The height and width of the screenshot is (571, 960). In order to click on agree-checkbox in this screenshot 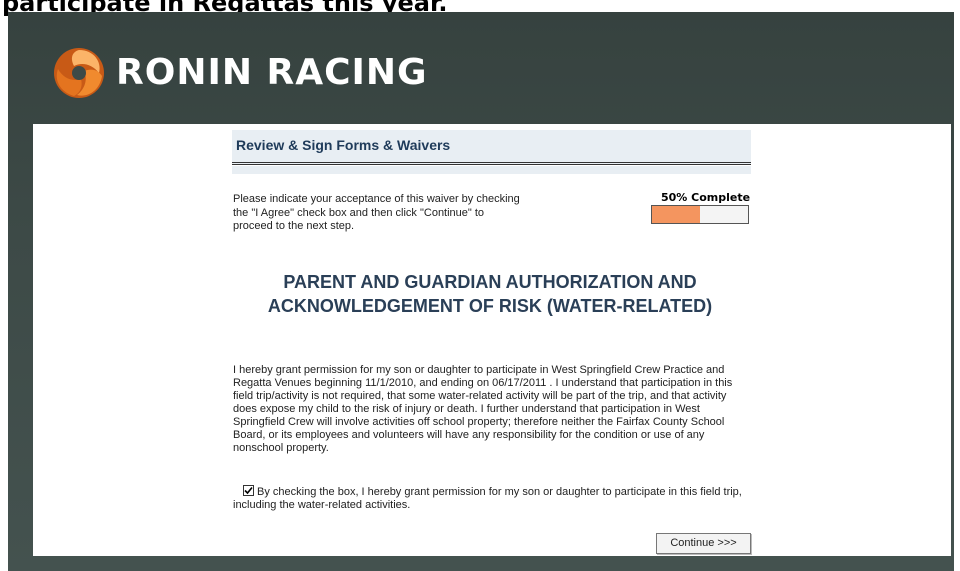, I will do `click(248, 490)`.